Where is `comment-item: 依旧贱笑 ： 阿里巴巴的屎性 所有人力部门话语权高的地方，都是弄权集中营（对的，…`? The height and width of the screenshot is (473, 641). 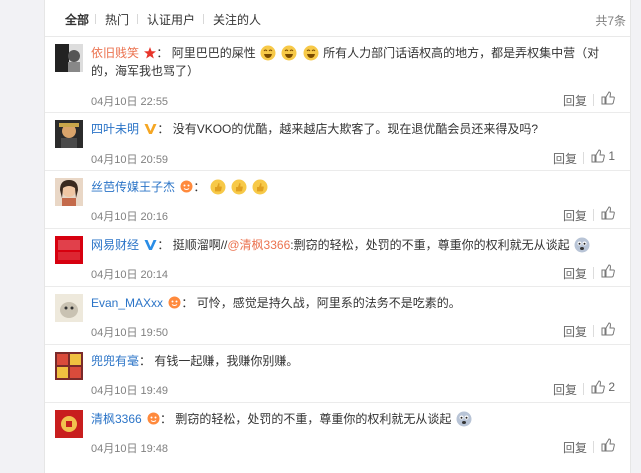 comment-item: 依旧贱笑 ： 阿里巴巴的屎性 所有人力部门话语权高的地方，都是弄权集中营（对的，… is located at coordinates (337, 75).